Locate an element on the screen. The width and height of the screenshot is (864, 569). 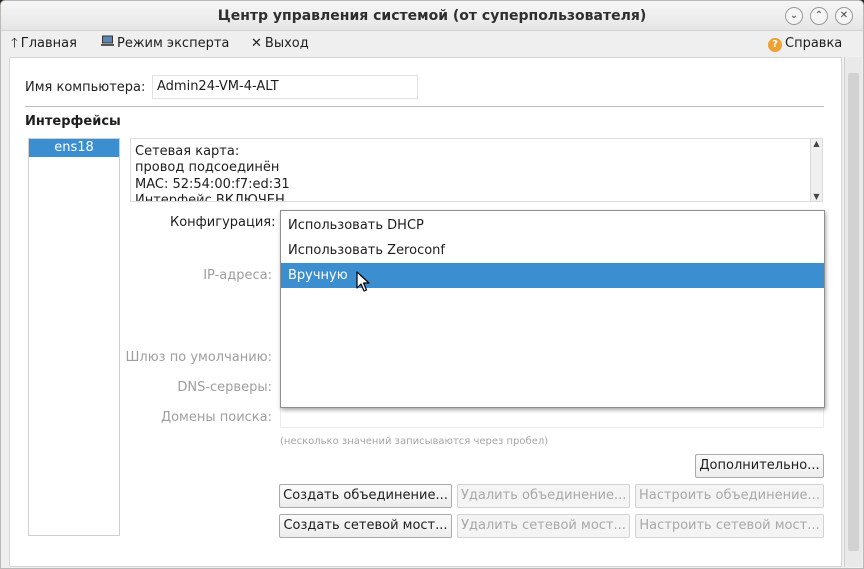
config-label: Конфигурация: is located at coordinates (223, 222).